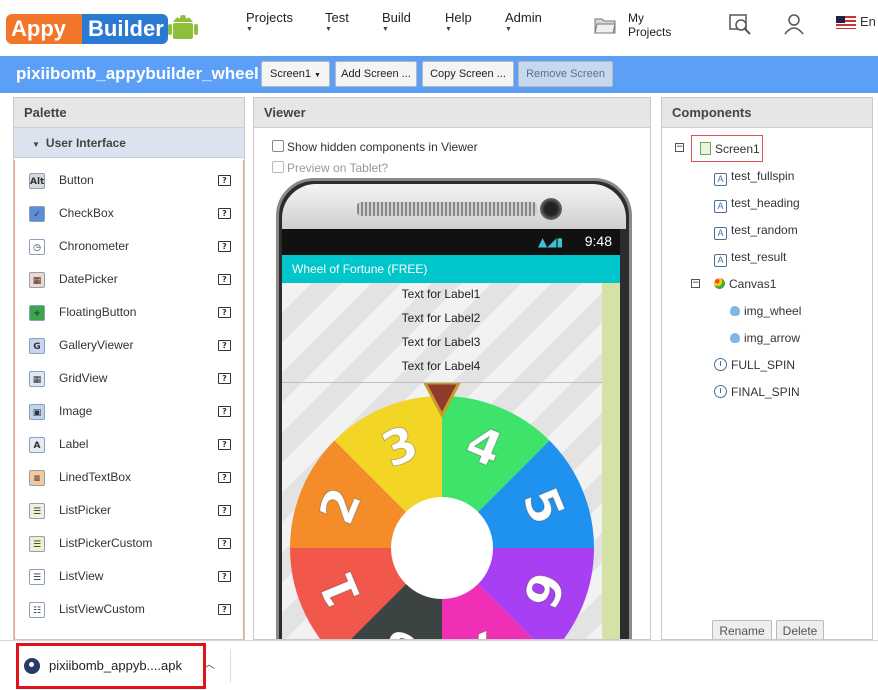 This screenshot has height=690, width=878. I want to click on palette-item-galleryviewer: G GalleryViewer?, so click(129, 345).